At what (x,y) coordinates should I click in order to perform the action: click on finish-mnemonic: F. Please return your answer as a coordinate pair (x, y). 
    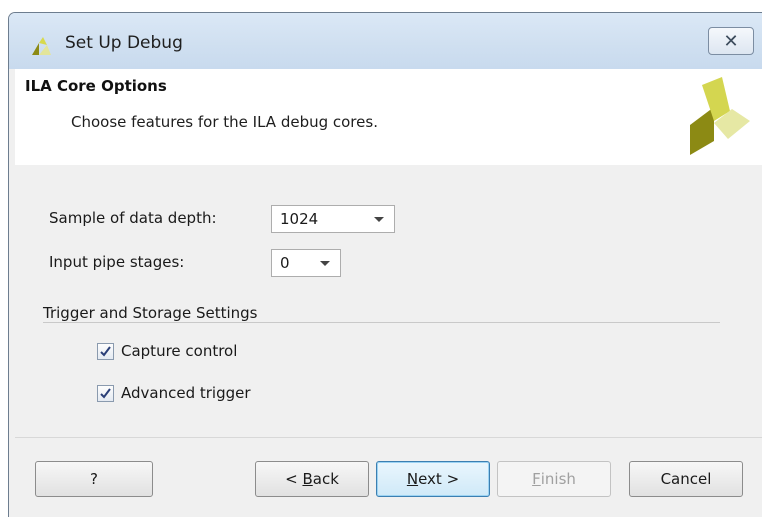
    Looking at the image, I should click on (536, 479).